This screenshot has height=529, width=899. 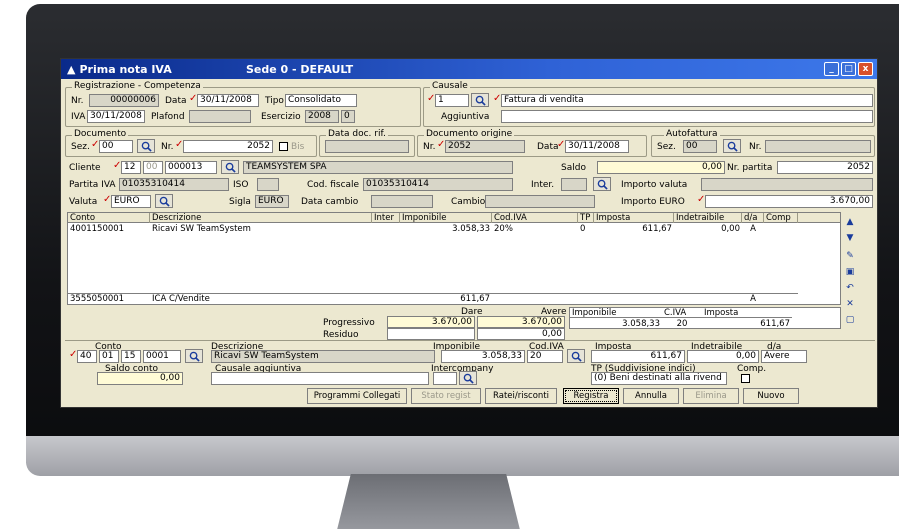 What do you see at coordinates (485, 146) in the screenshot?
I see `orig-nr-field: 2052` at bounding box center [485, 146].